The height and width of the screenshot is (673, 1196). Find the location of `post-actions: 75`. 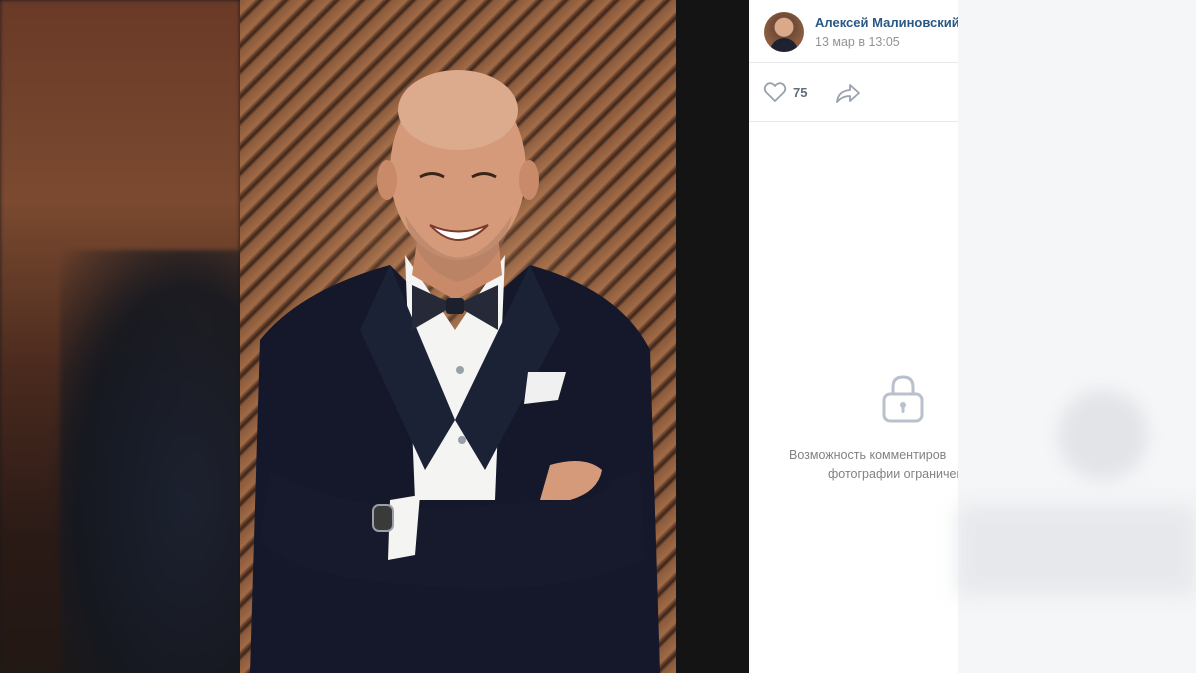

post-actions: 75 is located at coordinates (853, 92).